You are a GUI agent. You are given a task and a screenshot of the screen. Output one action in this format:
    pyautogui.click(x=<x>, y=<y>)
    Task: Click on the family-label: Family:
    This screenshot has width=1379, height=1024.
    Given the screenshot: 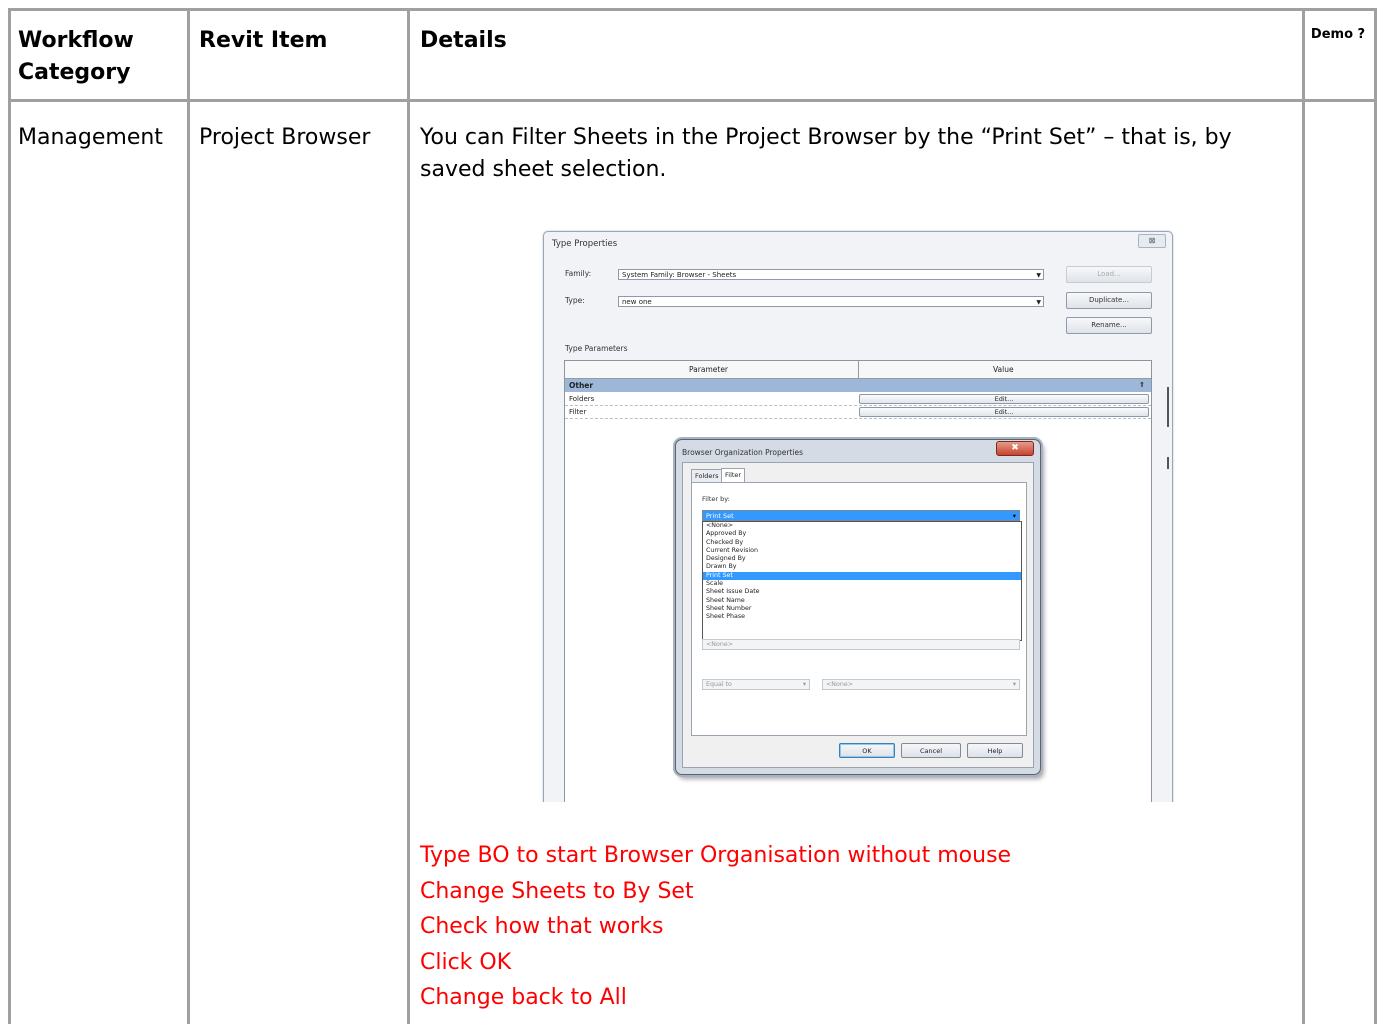 What is the action you would take?
    pyautogui.click(x=578, y=273)
    